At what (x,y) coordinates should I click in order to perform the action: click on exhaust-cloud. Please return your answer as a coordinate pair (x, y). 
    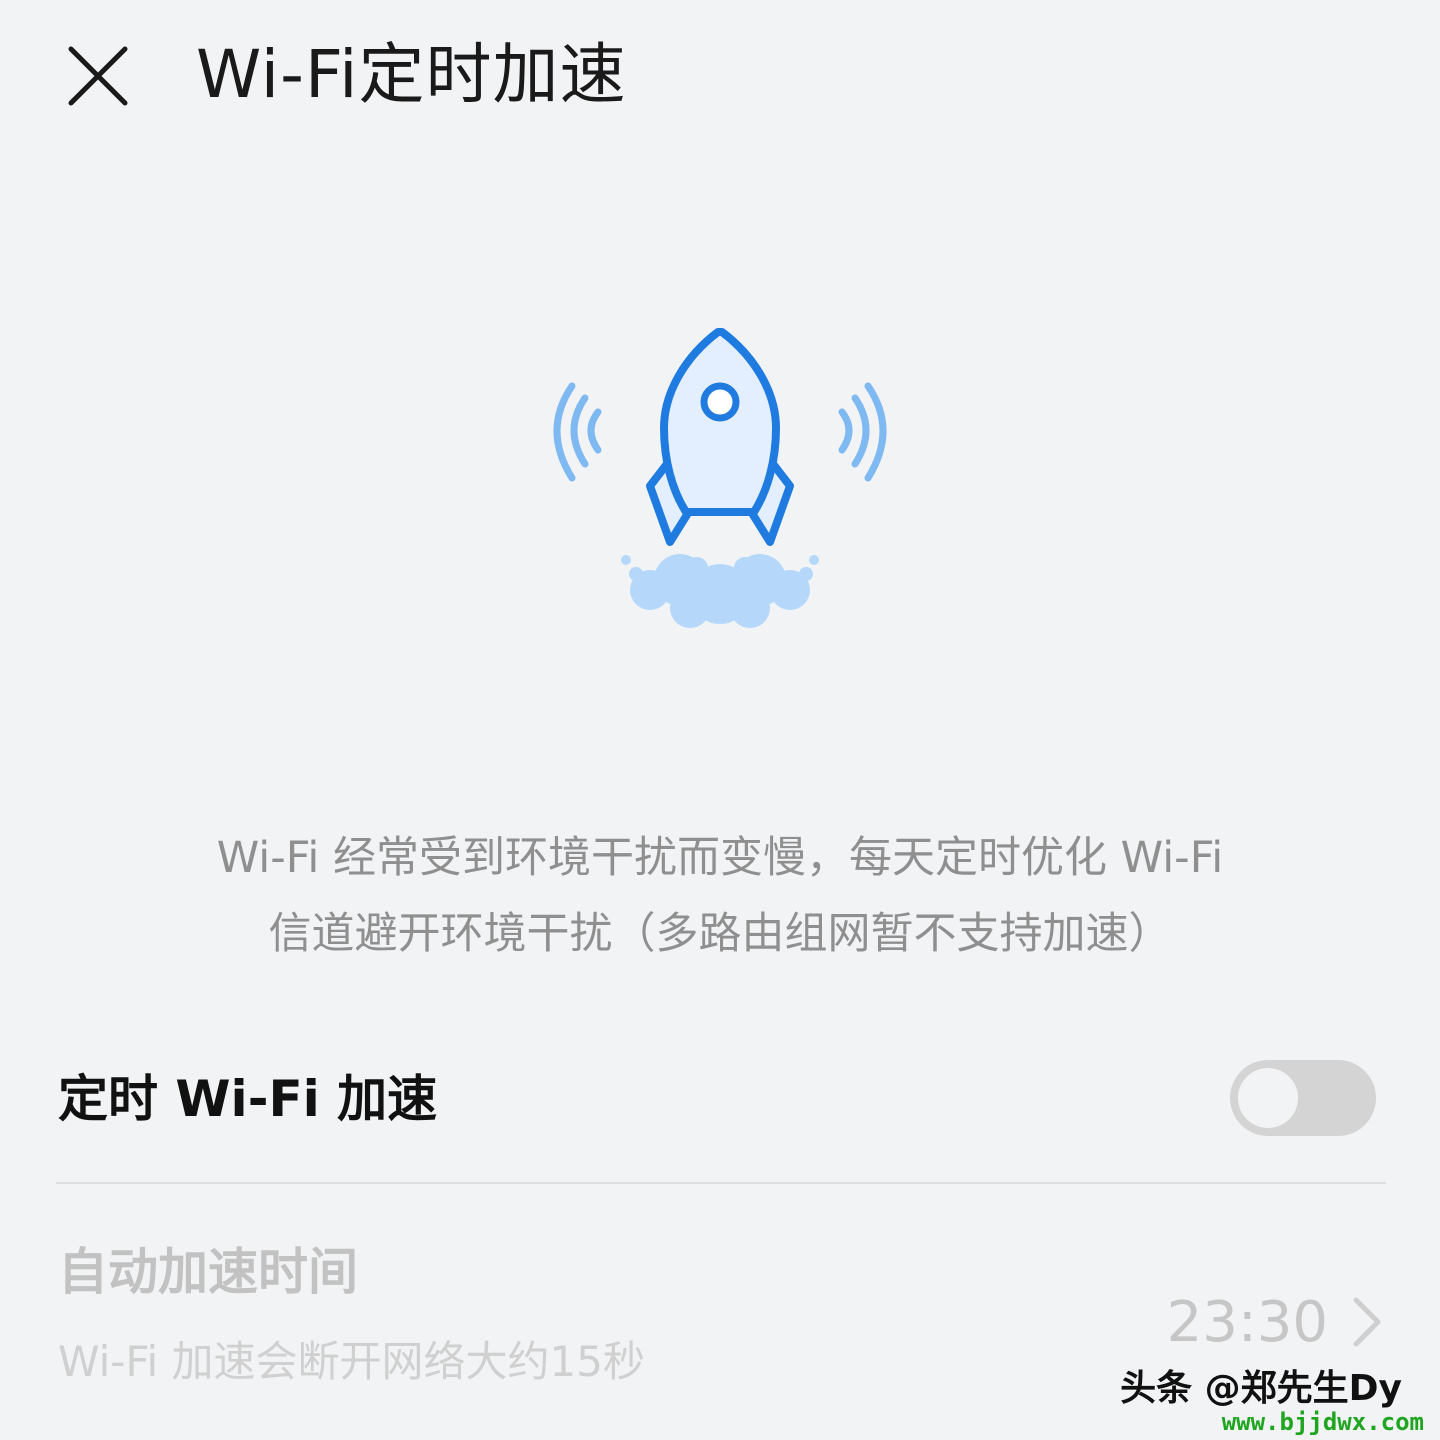
    Looking at the image, I should click on (720, 591).